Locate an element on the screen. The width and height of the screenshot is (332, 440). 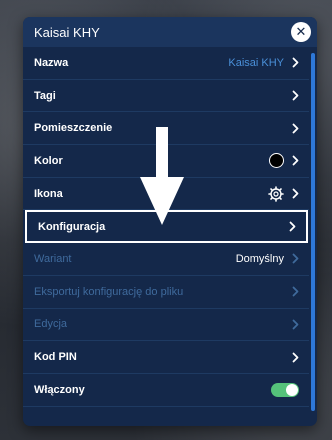
row-tagi: Tagi is located at coordinates (166, 96).